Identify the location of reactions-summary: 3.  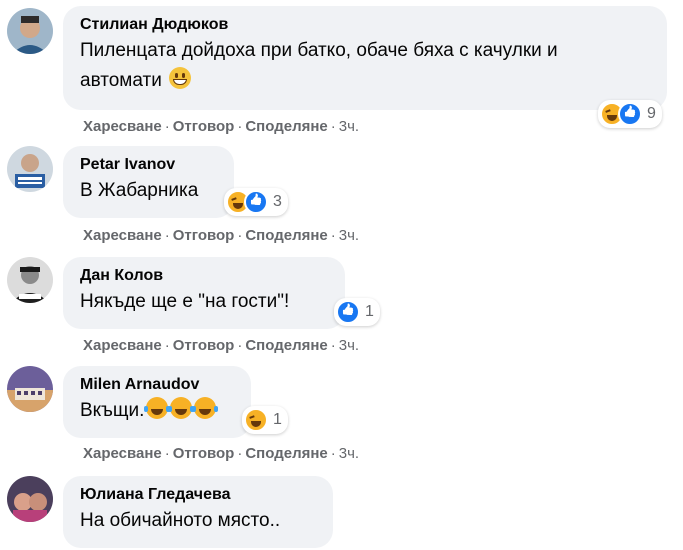
(256, 202).